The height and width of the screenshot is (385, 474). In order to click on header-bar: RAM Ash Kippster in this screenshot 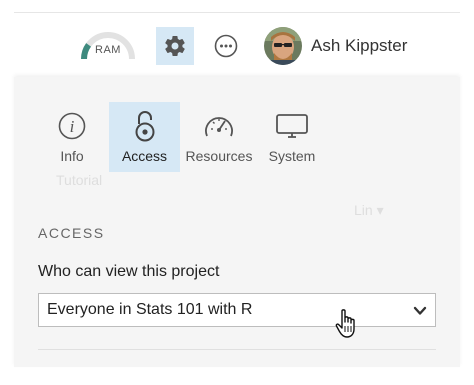, I will do `click(237, 47)`.